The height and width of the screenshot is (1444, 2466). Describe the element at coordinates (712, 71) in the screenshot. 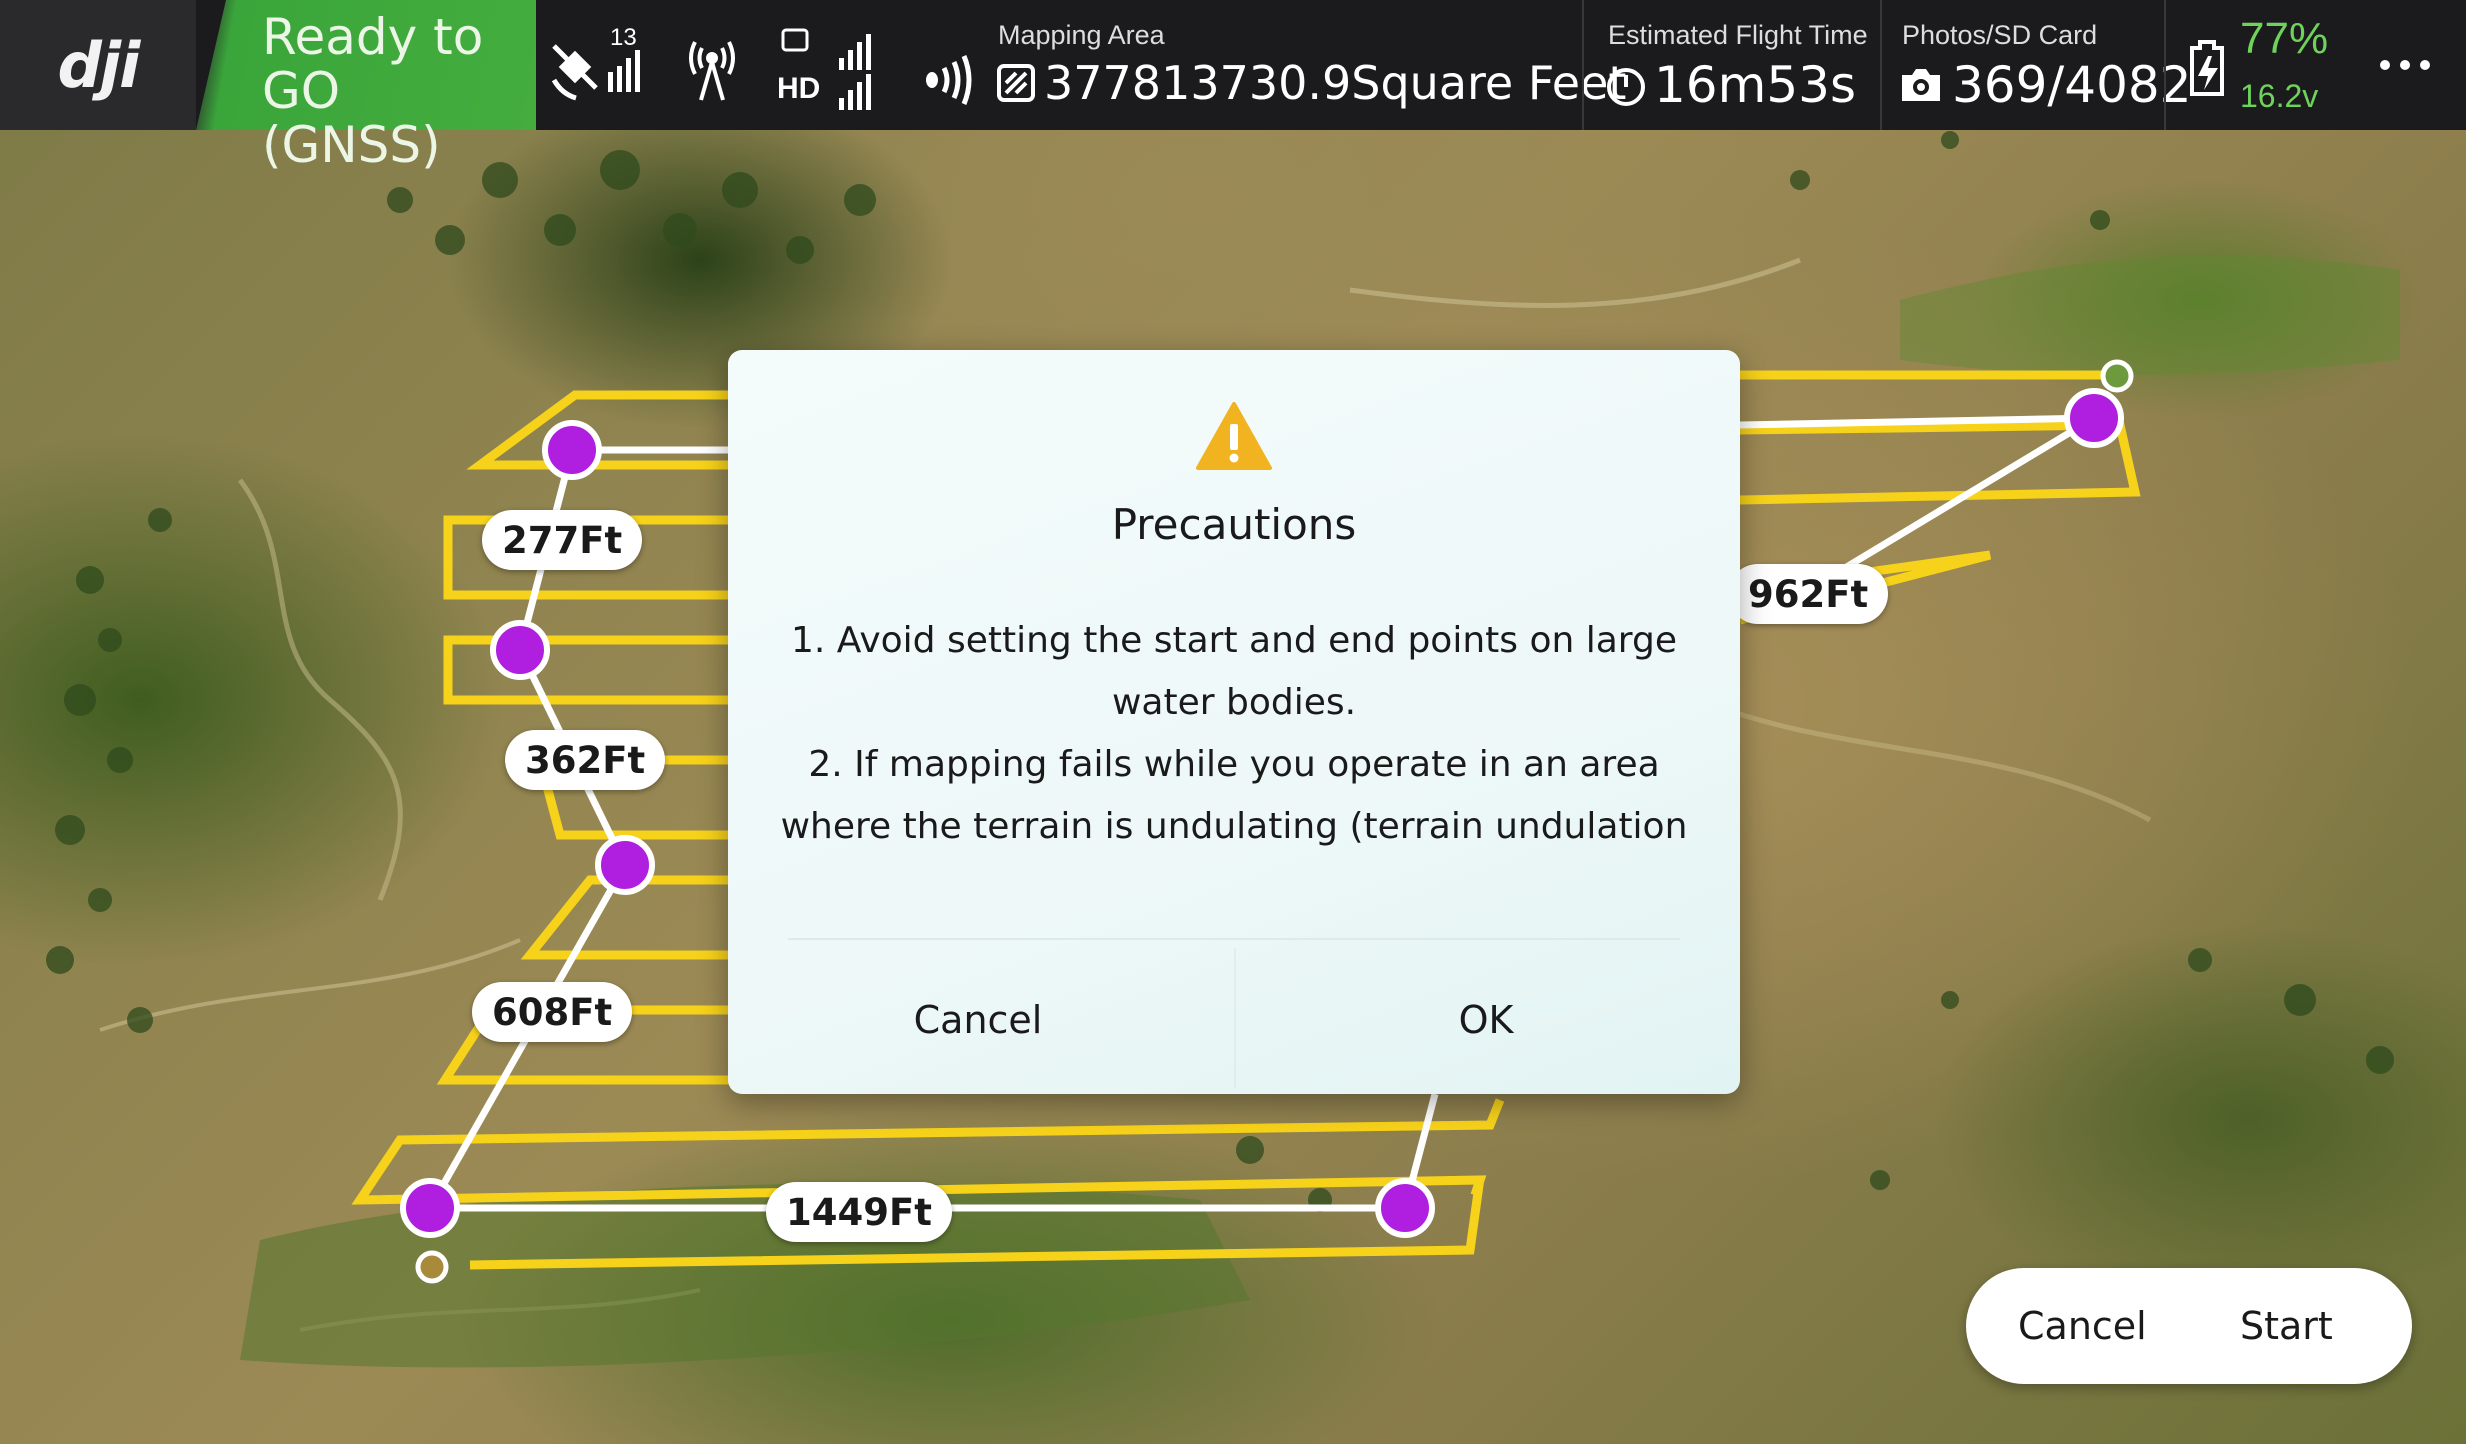

I see `remote-controller-icon` at that location.